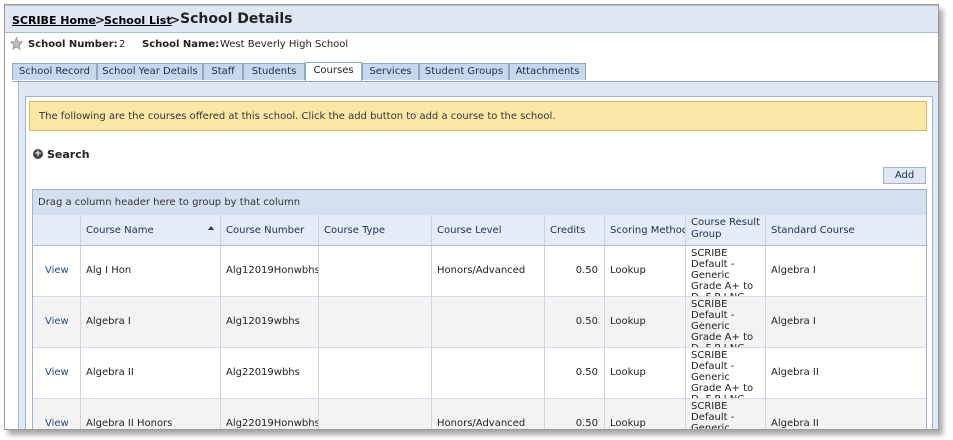 The width and height of the screenshot is (953, 440). Describe the element at coordinates (150, 71) in the screenshot. I see `tab-school-year-details: School Year Details` at that location.